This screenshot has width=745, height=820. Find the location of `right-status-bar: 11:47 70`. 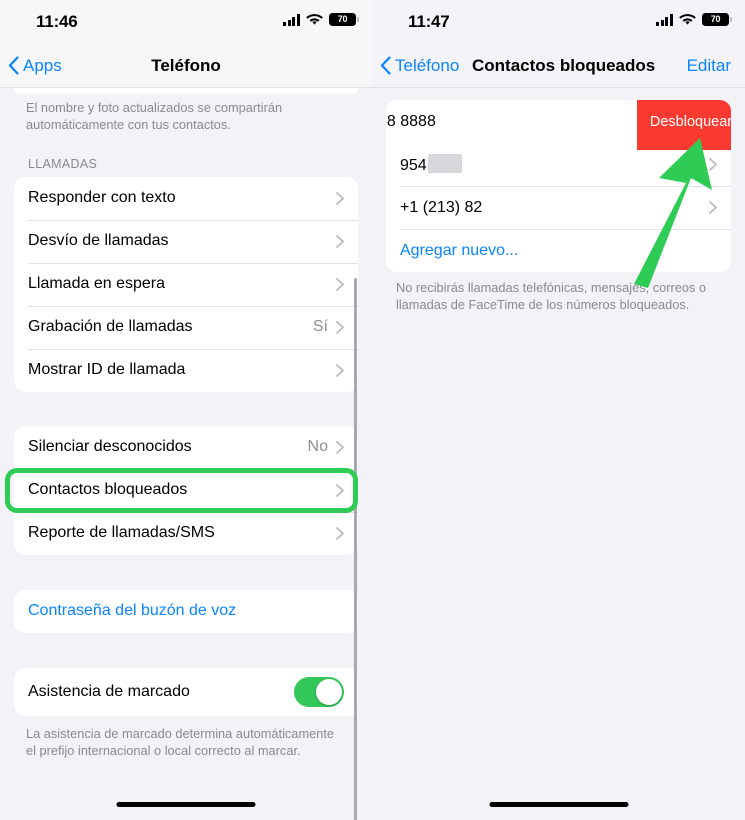

right-status-bar: 11:47 70 is located at coordinates (558, 22).